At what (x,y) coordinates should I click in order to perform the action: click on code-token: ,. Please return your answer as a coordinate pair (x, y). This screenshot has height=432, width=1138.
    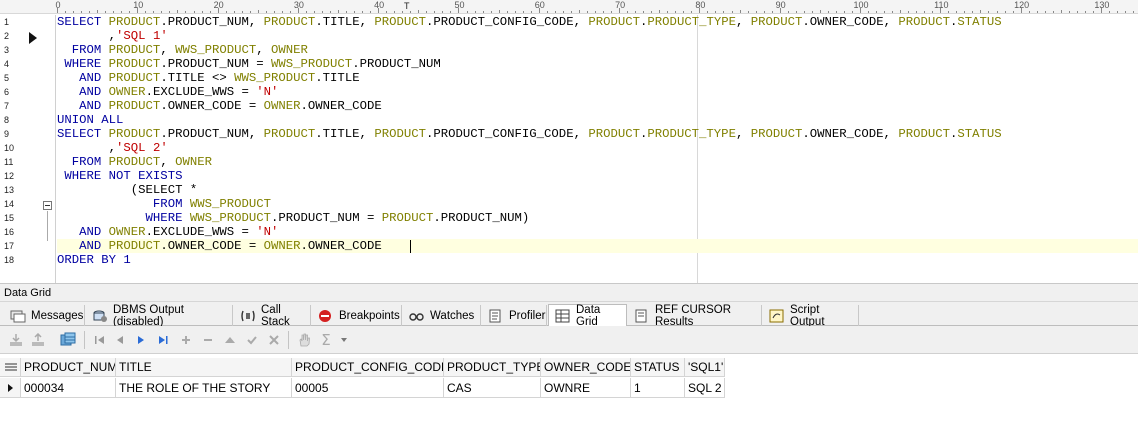
    Looking at the image, I should click on (743, 22).